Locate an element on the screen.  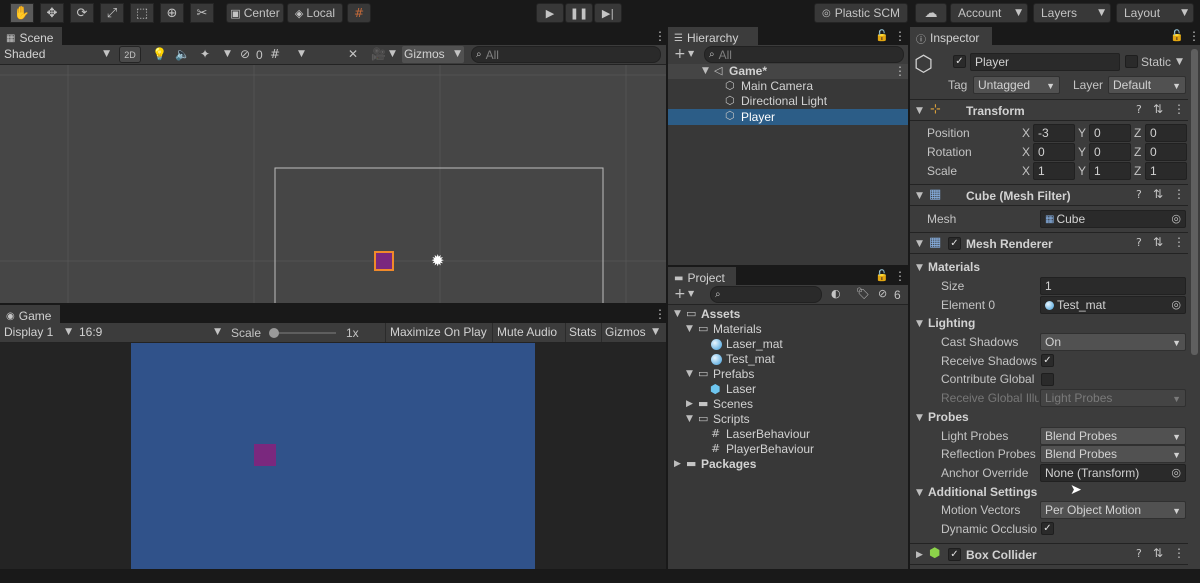
mesh-filter-component-header: ▼ ▦ Cube (Mesh Filter) ? ⇅ ⋮ is located at coordinates (1049, 195).